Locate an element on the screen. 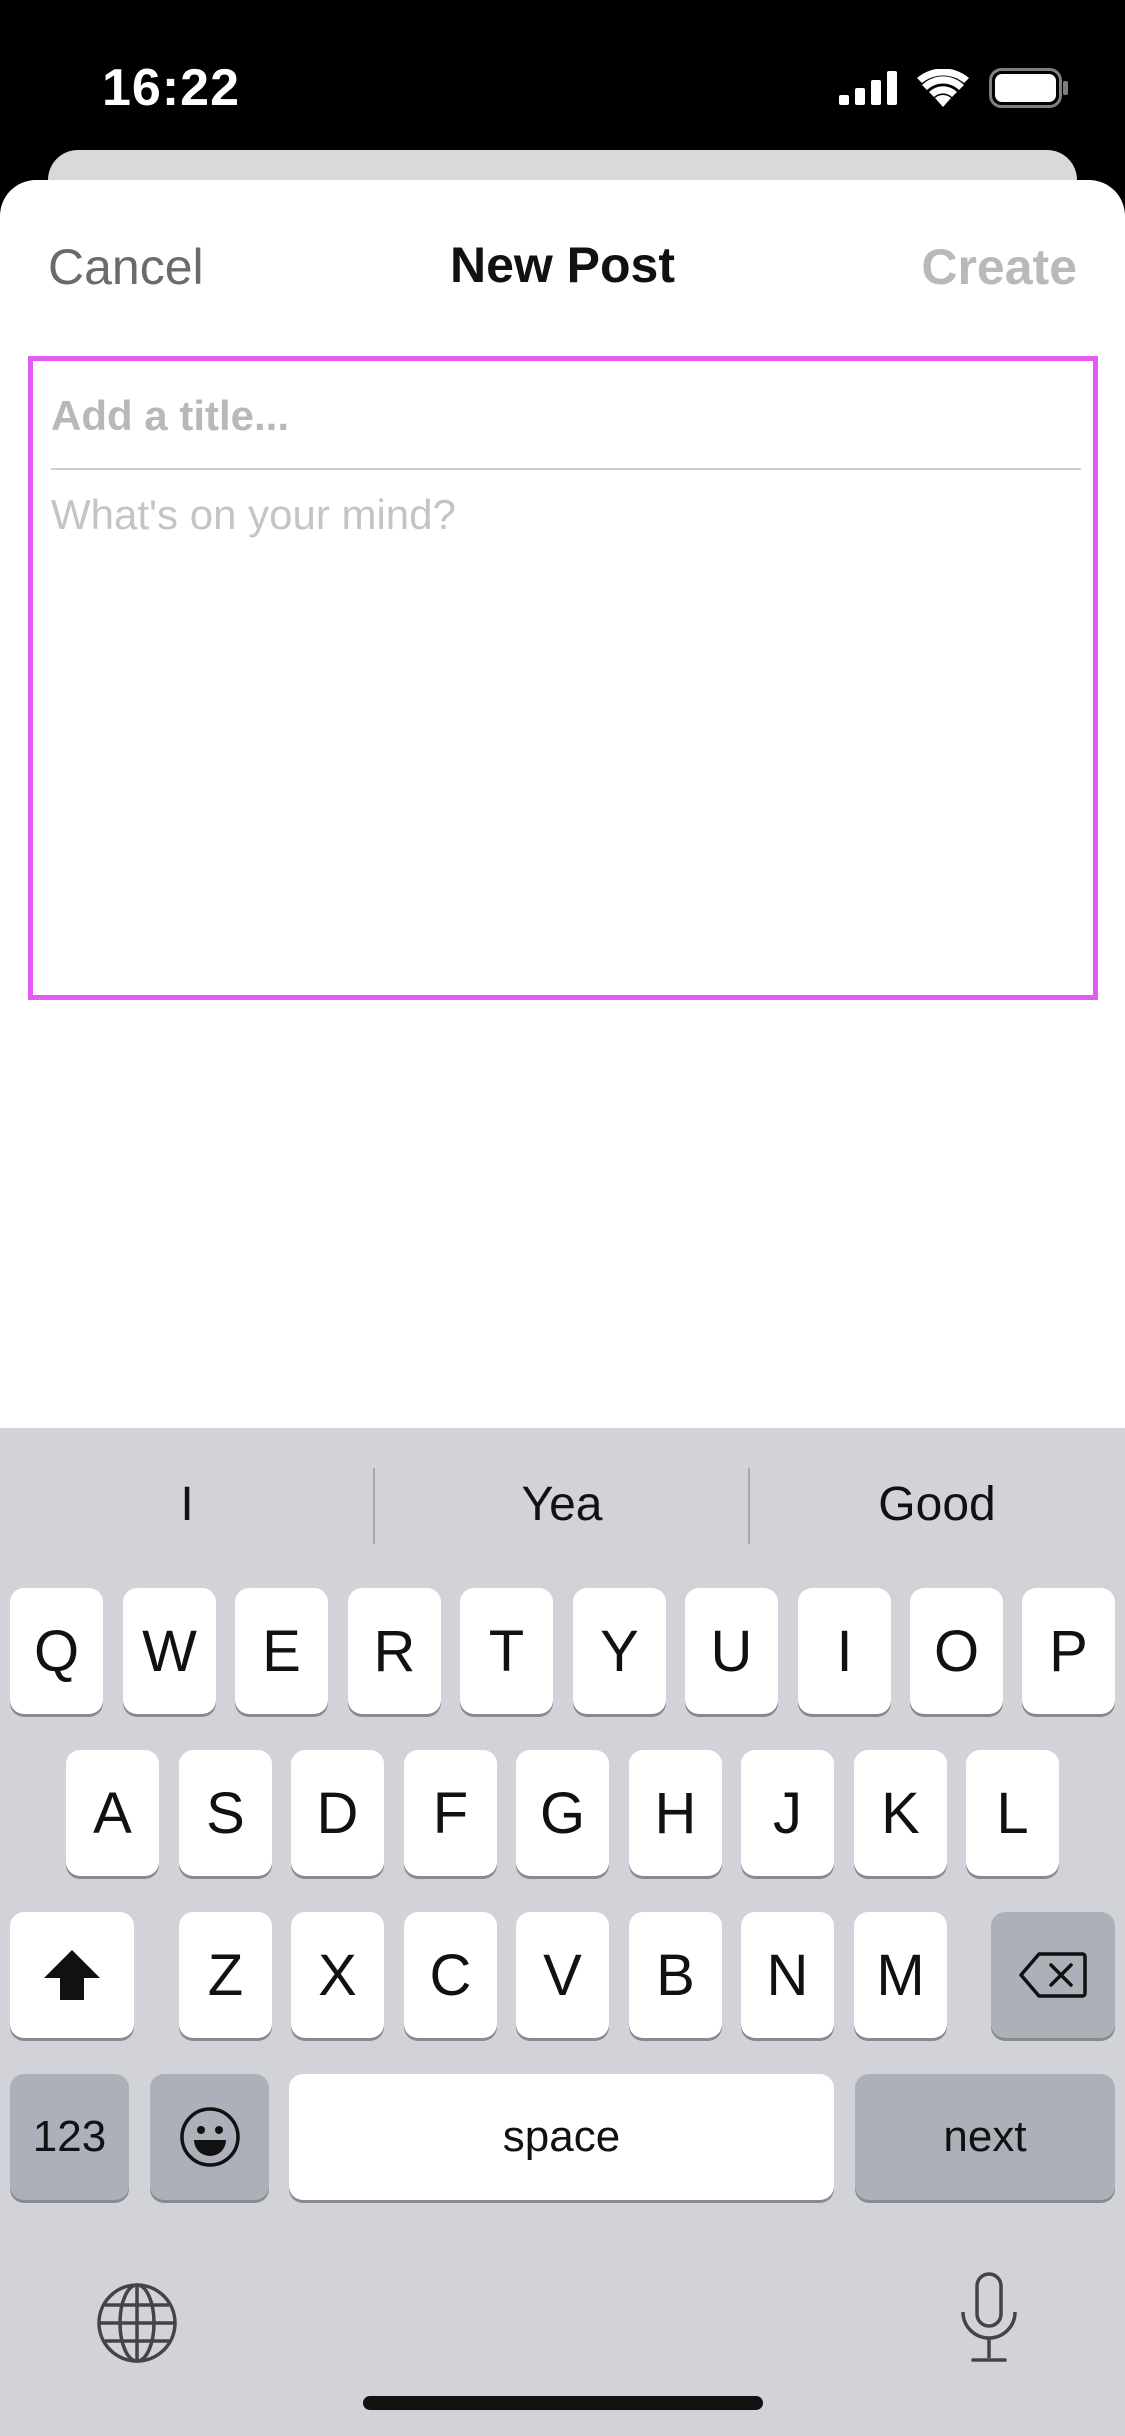 This screenshot has width=1125, height=2436. home-indicator is located at coordinates (563, 2403).